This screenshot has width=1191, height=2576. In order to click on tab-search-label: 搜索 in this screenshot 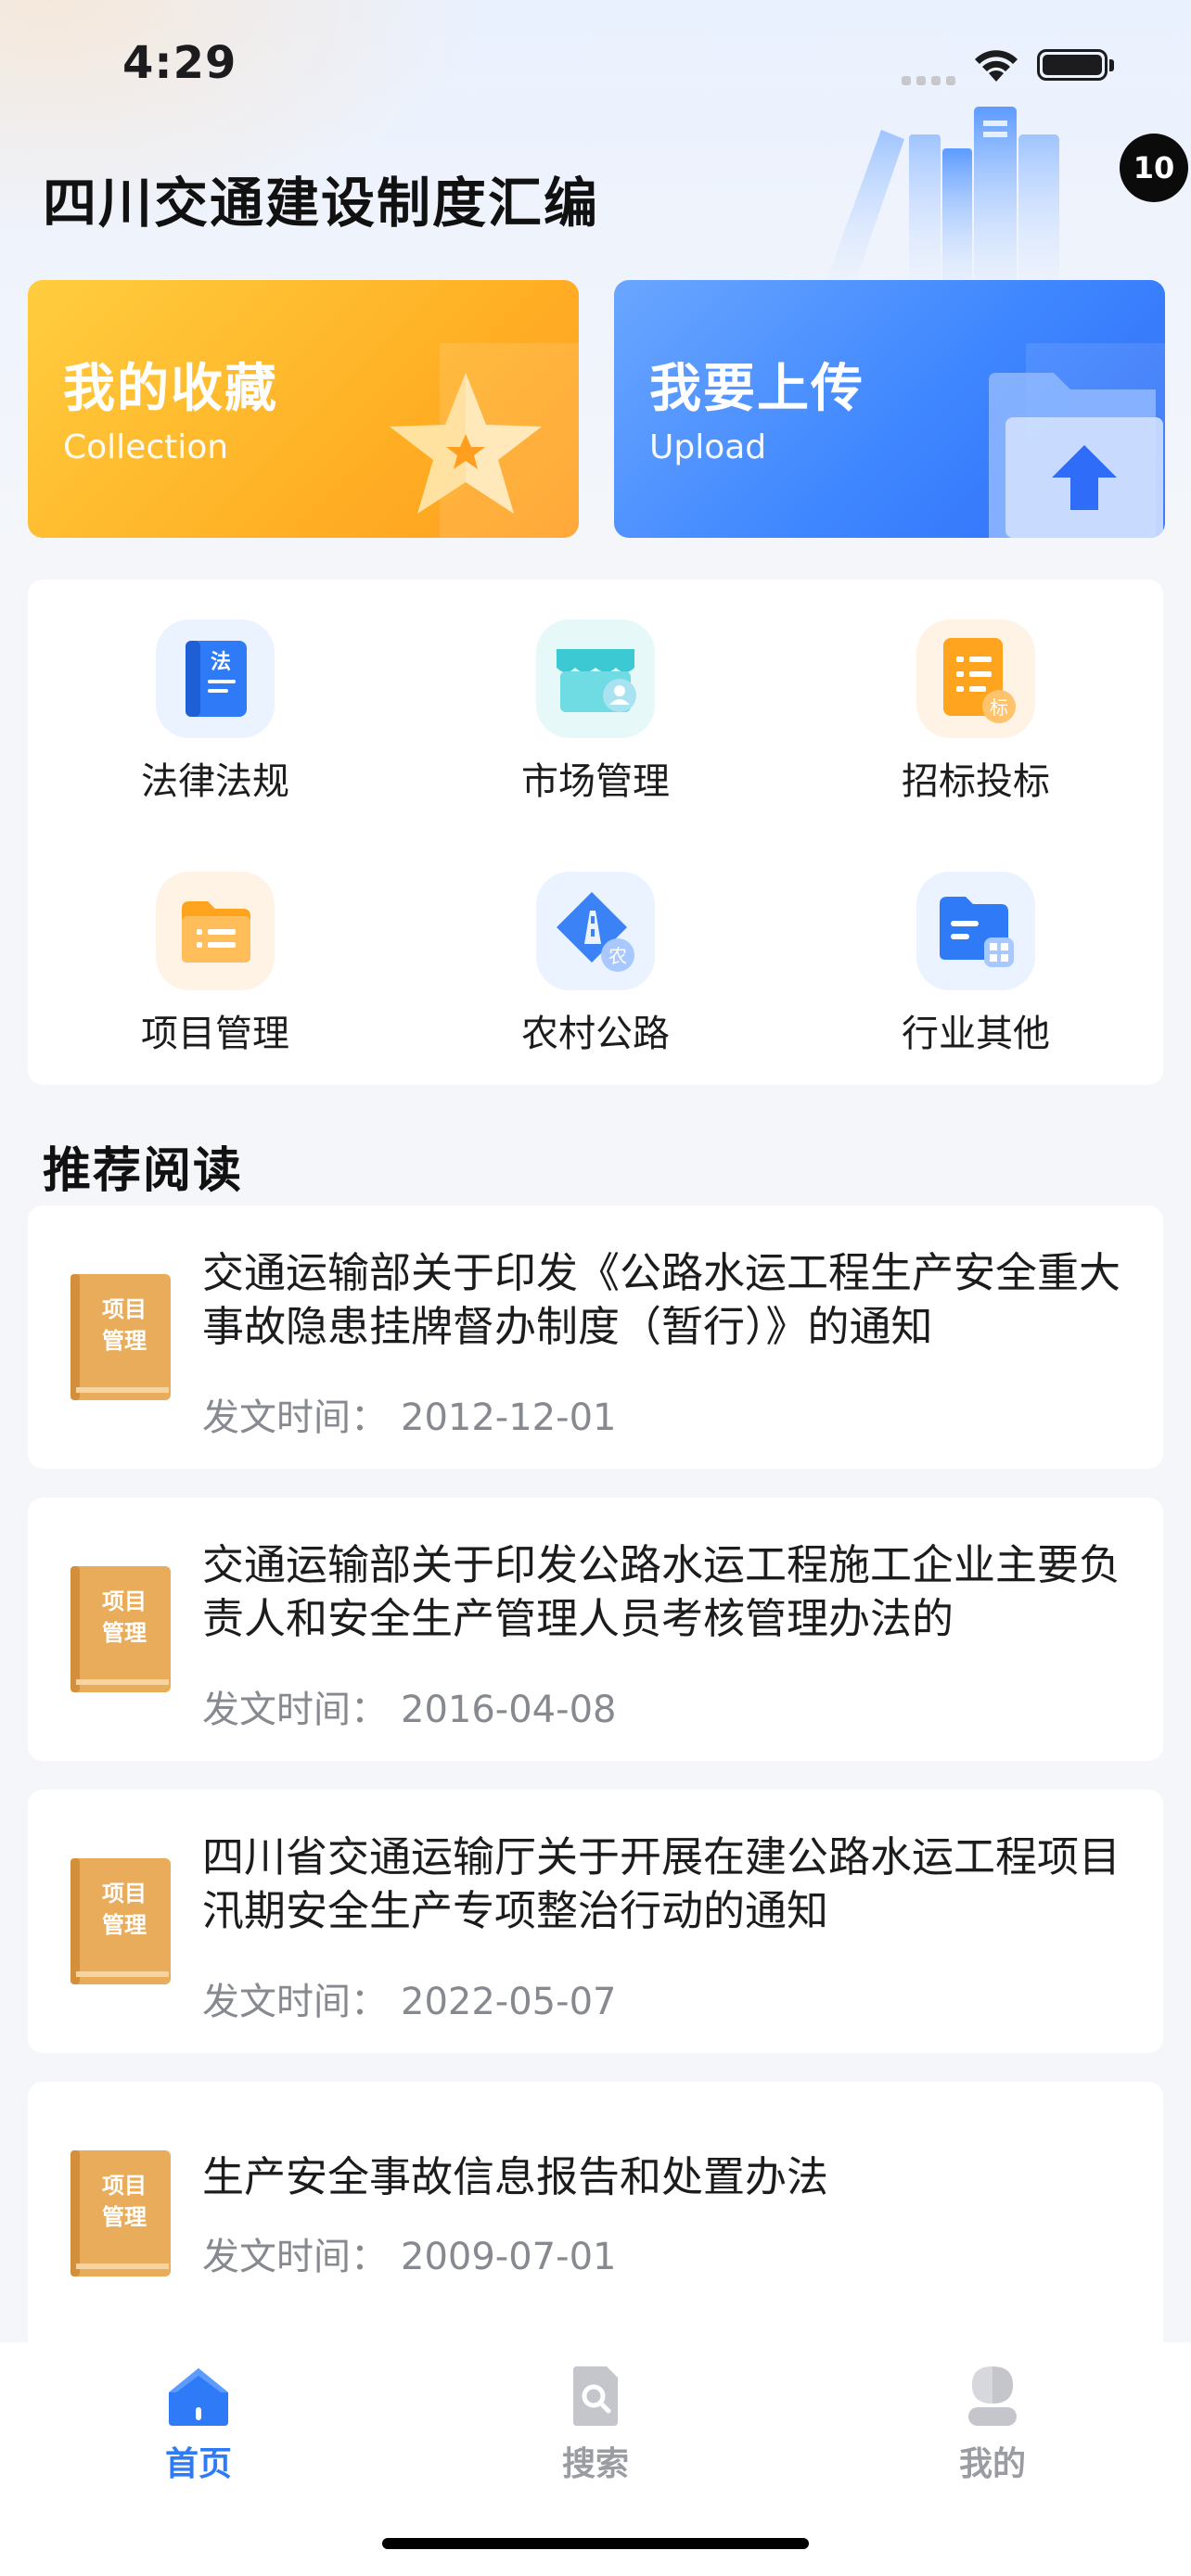, I will do `click(595, 2464)`.